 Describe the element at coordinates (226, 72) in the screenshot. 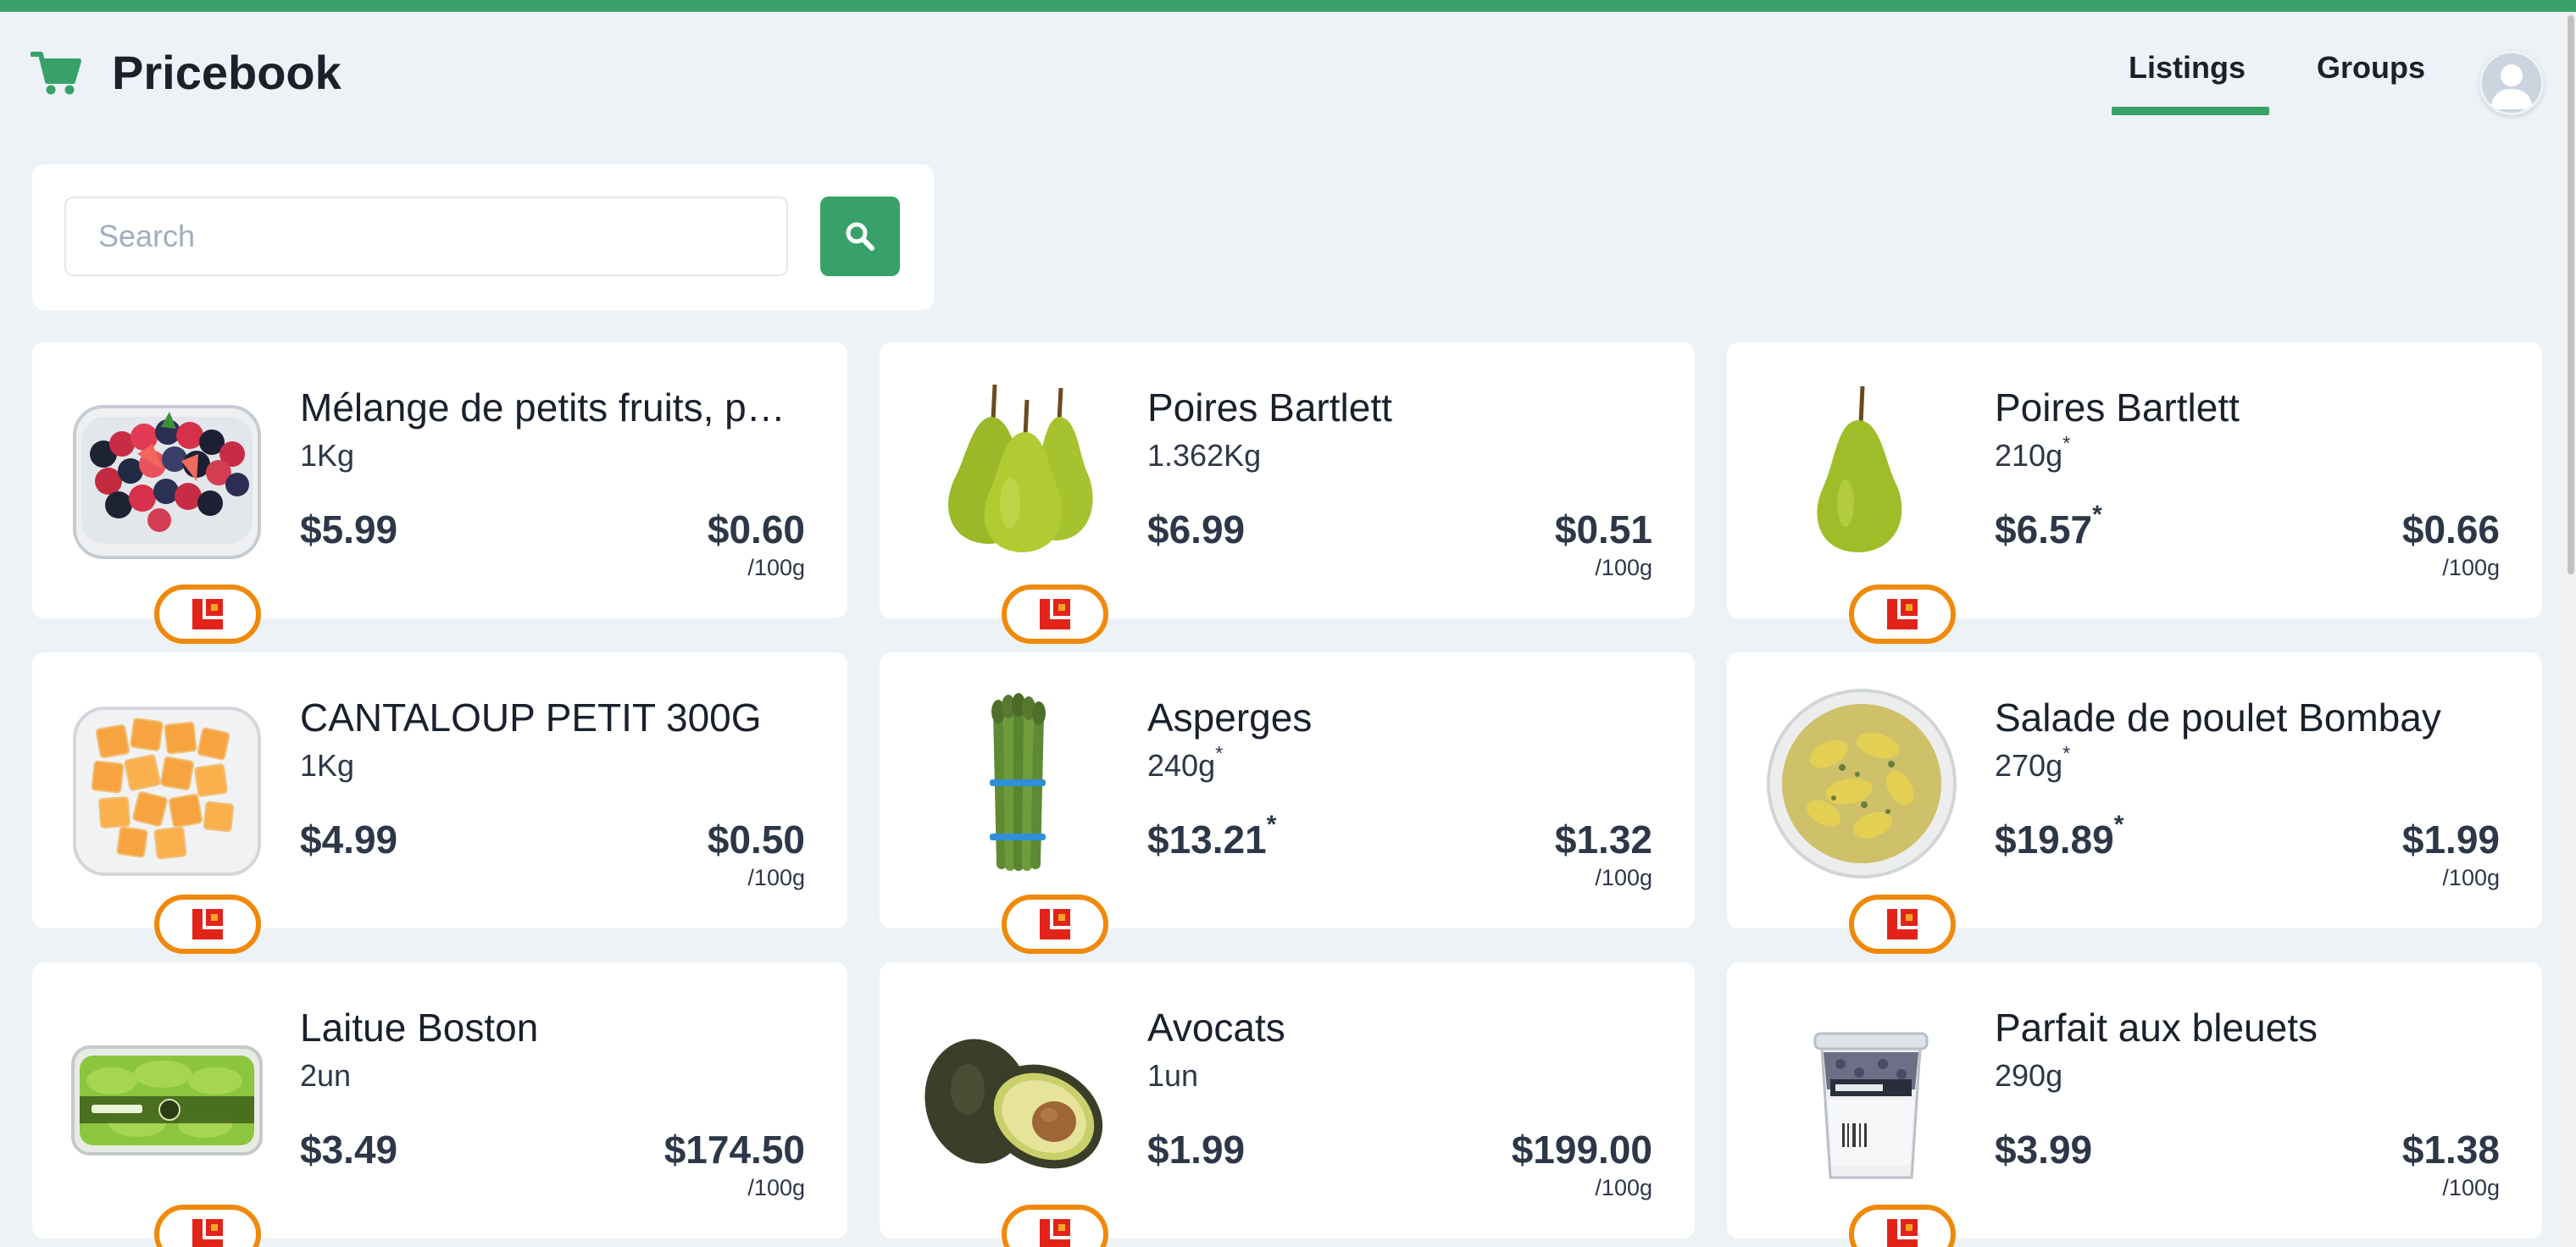

I see `app-title: Pricebook` at that location.